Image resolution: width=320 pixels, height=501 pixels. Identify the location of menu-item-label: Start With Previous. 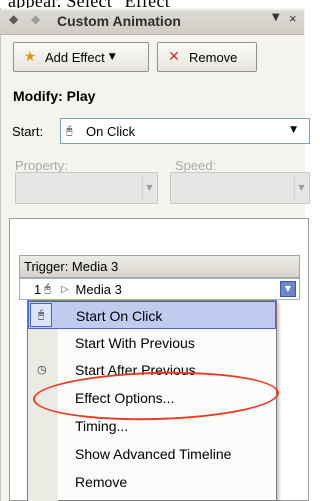
(135, 343).